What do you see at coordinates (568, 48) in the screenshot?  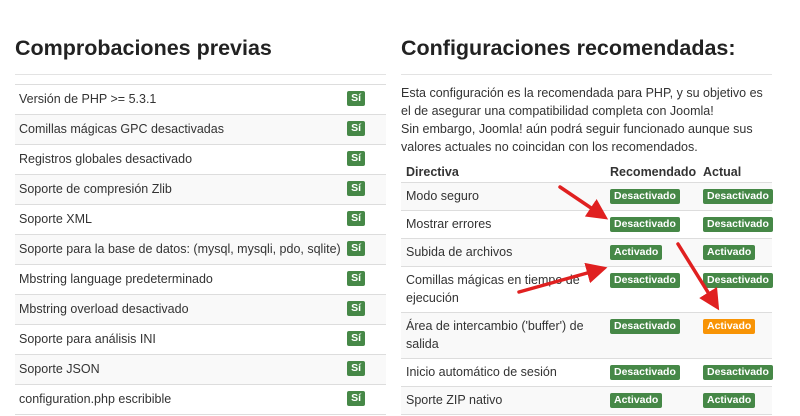 I see `recommended-title: Configuraciones recomendadas:` at bounding box center [568, 48].